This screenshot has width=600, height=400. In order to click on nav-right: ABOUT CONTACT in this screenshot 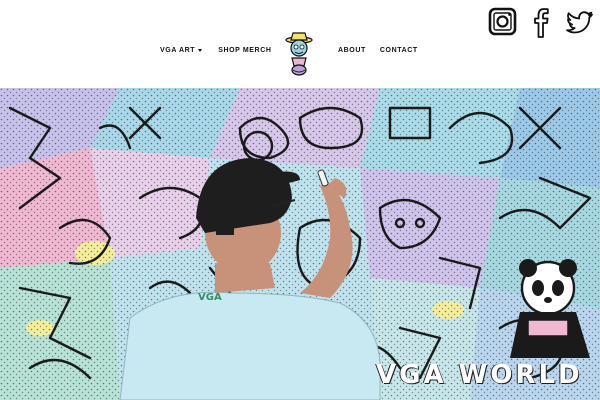, I will do `click(378, 50)`.